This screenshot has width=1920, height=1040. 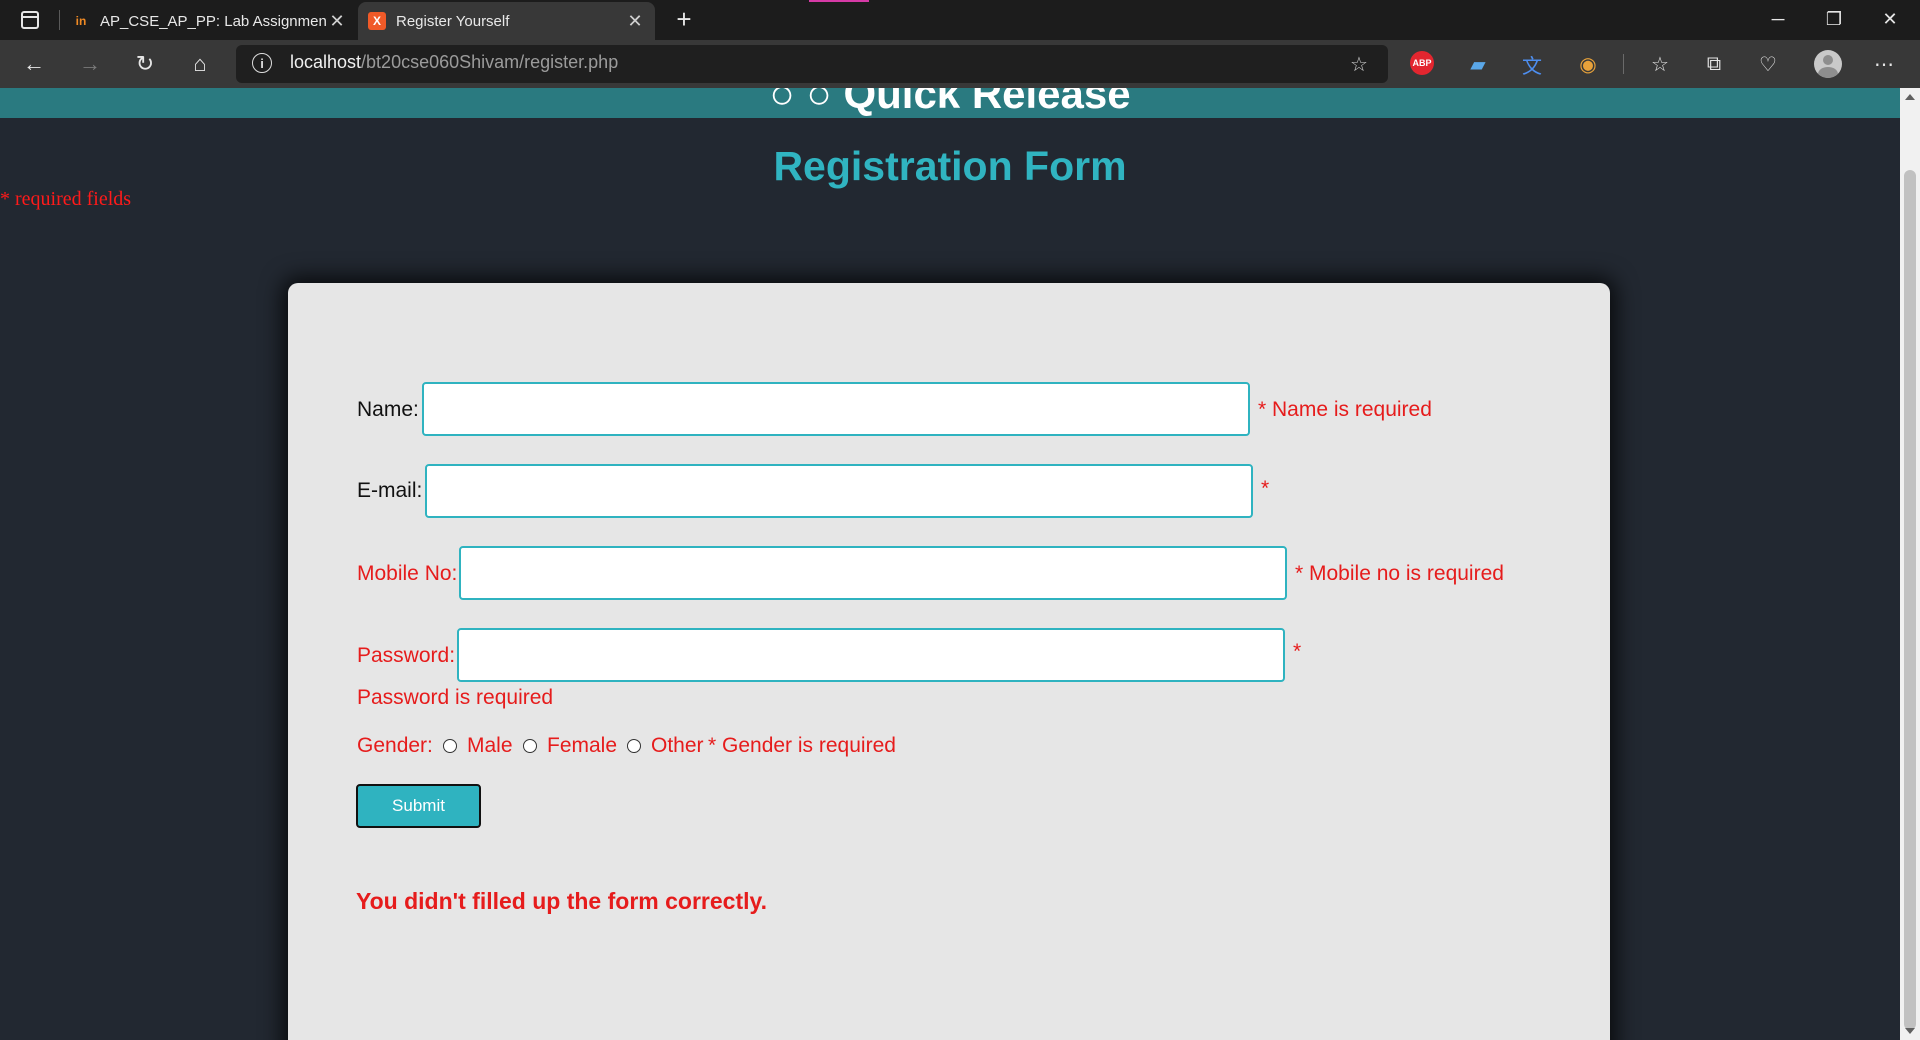 What do you see at coordinates (1778, 19) in the screenshot?
I see `minimize-icon: ─` at bounding box center [1778, 19].